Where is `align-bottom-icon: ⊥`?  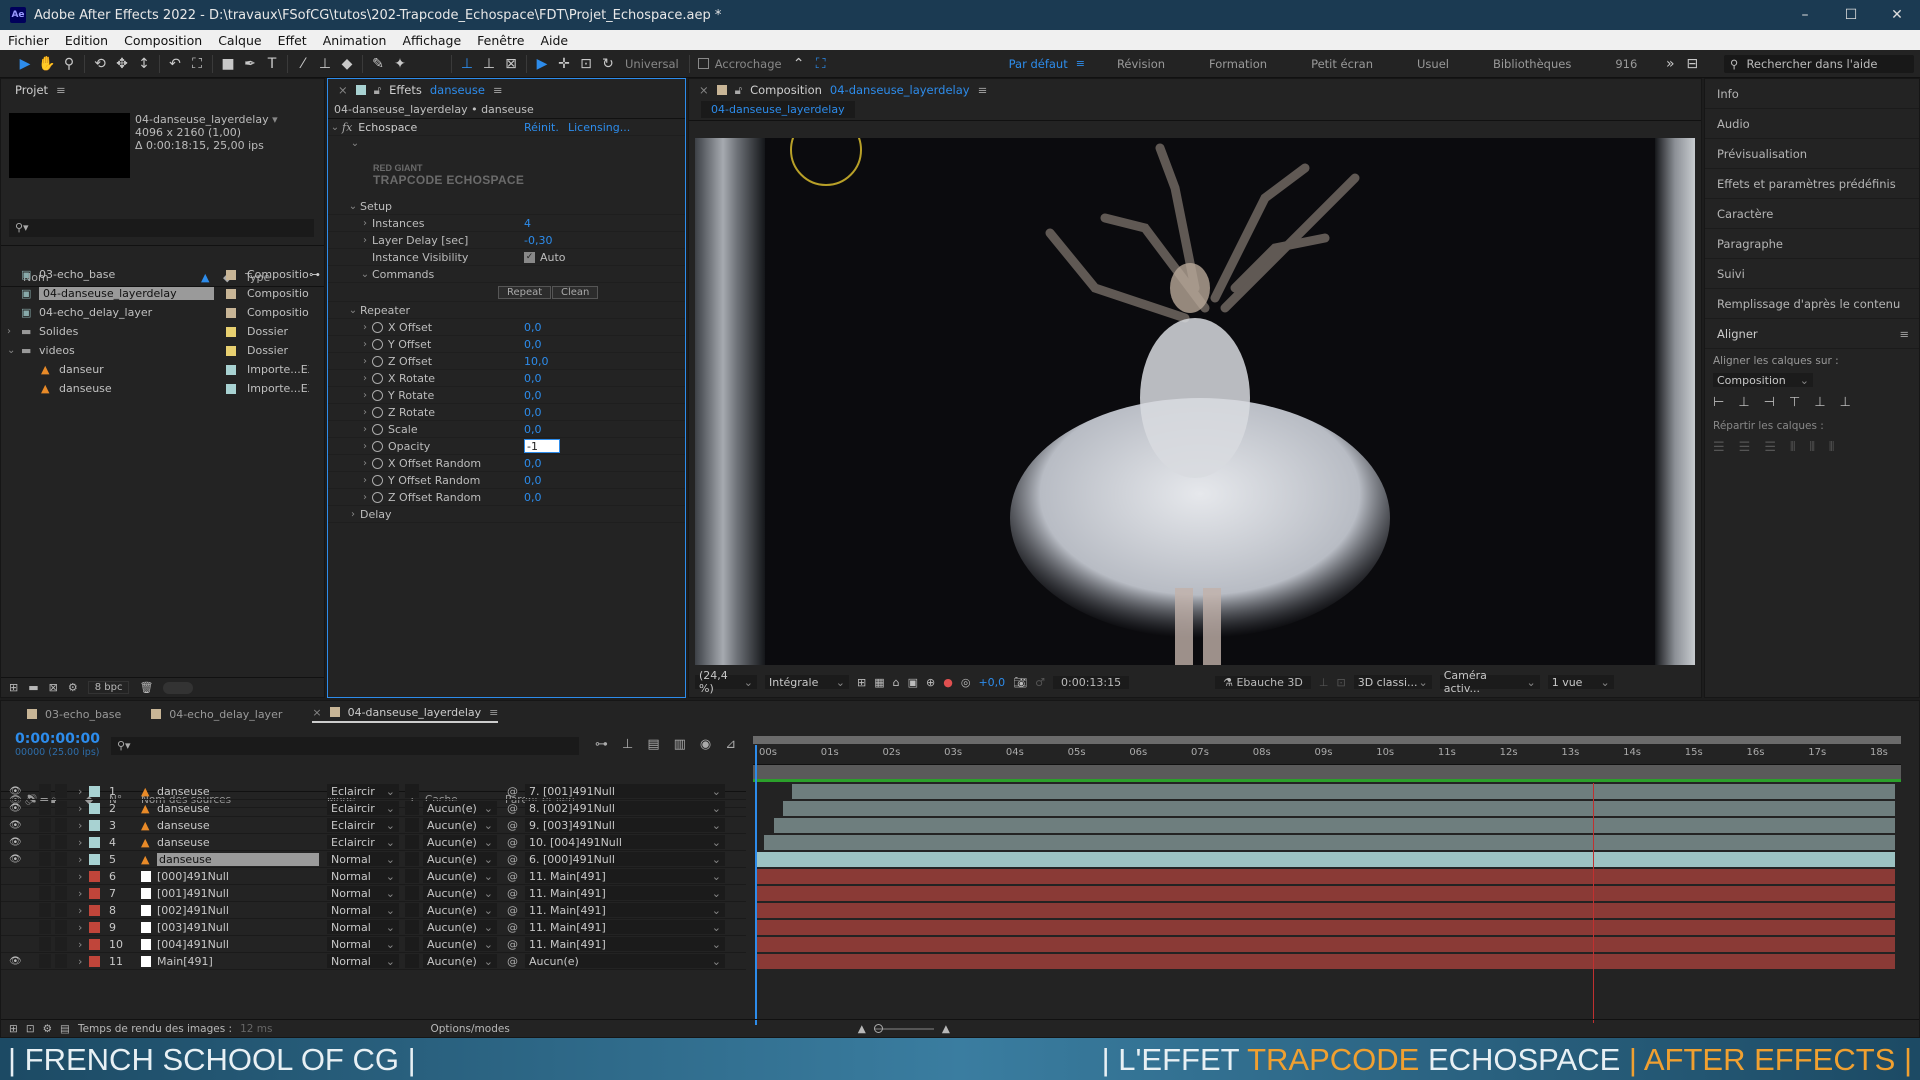 align-bottom-icon: ⊥ is located at coordinates (1845, 402).